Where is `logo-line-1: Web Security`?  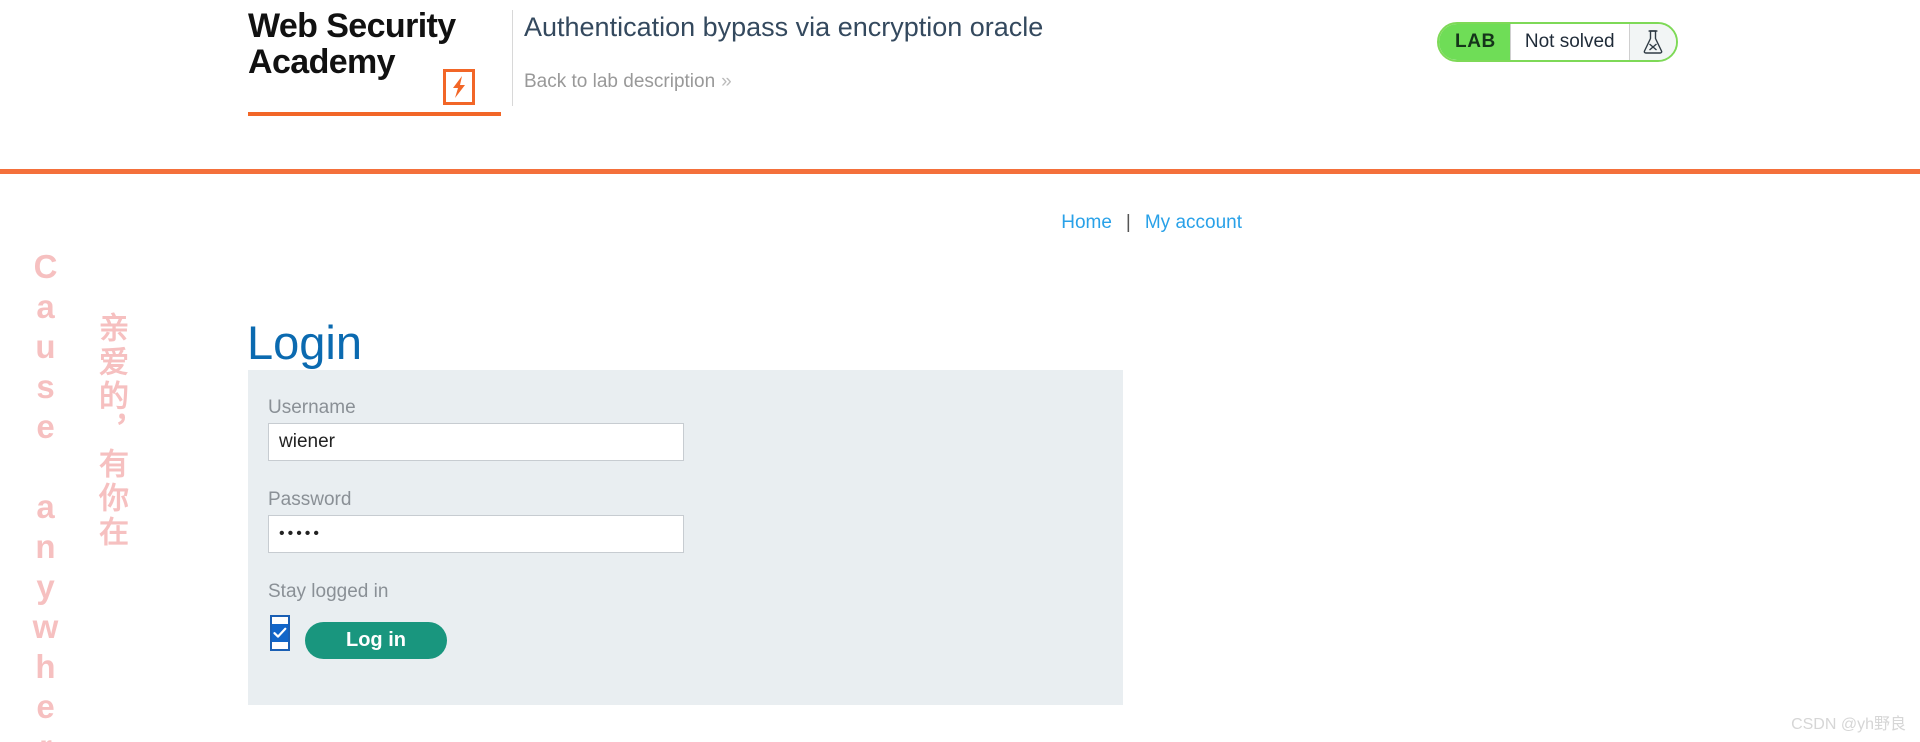 logo-line-1: Web Security is located at coordinates (352, 26).